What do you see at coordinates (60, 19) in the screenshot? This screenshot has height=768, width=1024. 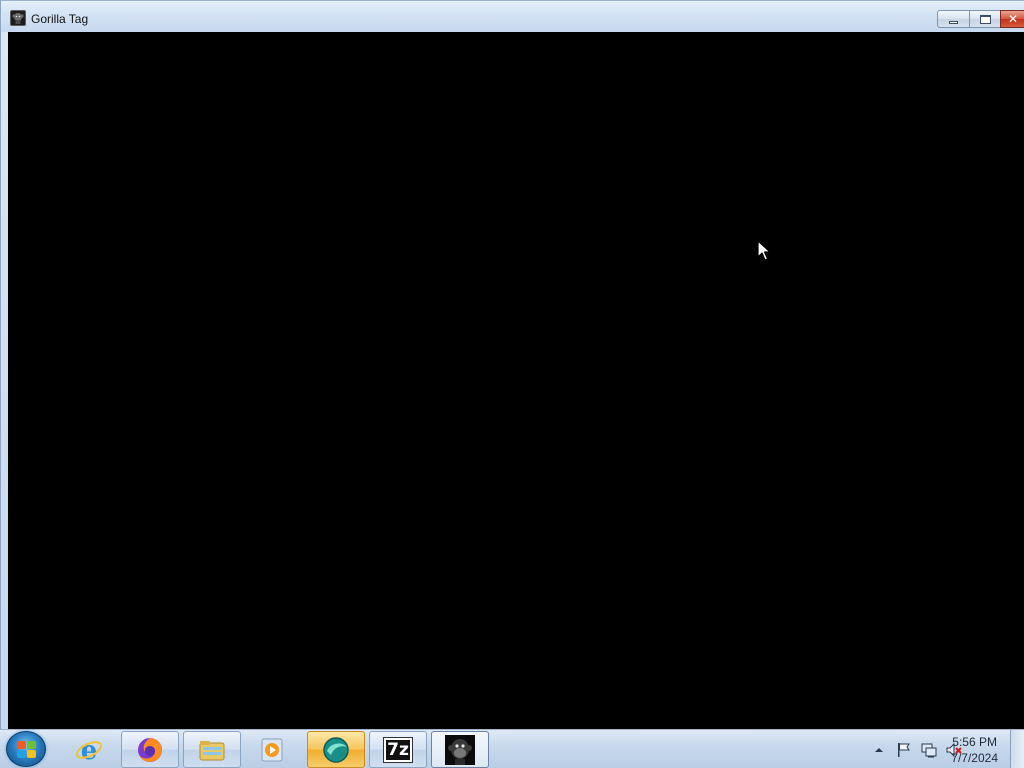 I see `window-title: Gorilla Tag` at bounding box center [60, 19].